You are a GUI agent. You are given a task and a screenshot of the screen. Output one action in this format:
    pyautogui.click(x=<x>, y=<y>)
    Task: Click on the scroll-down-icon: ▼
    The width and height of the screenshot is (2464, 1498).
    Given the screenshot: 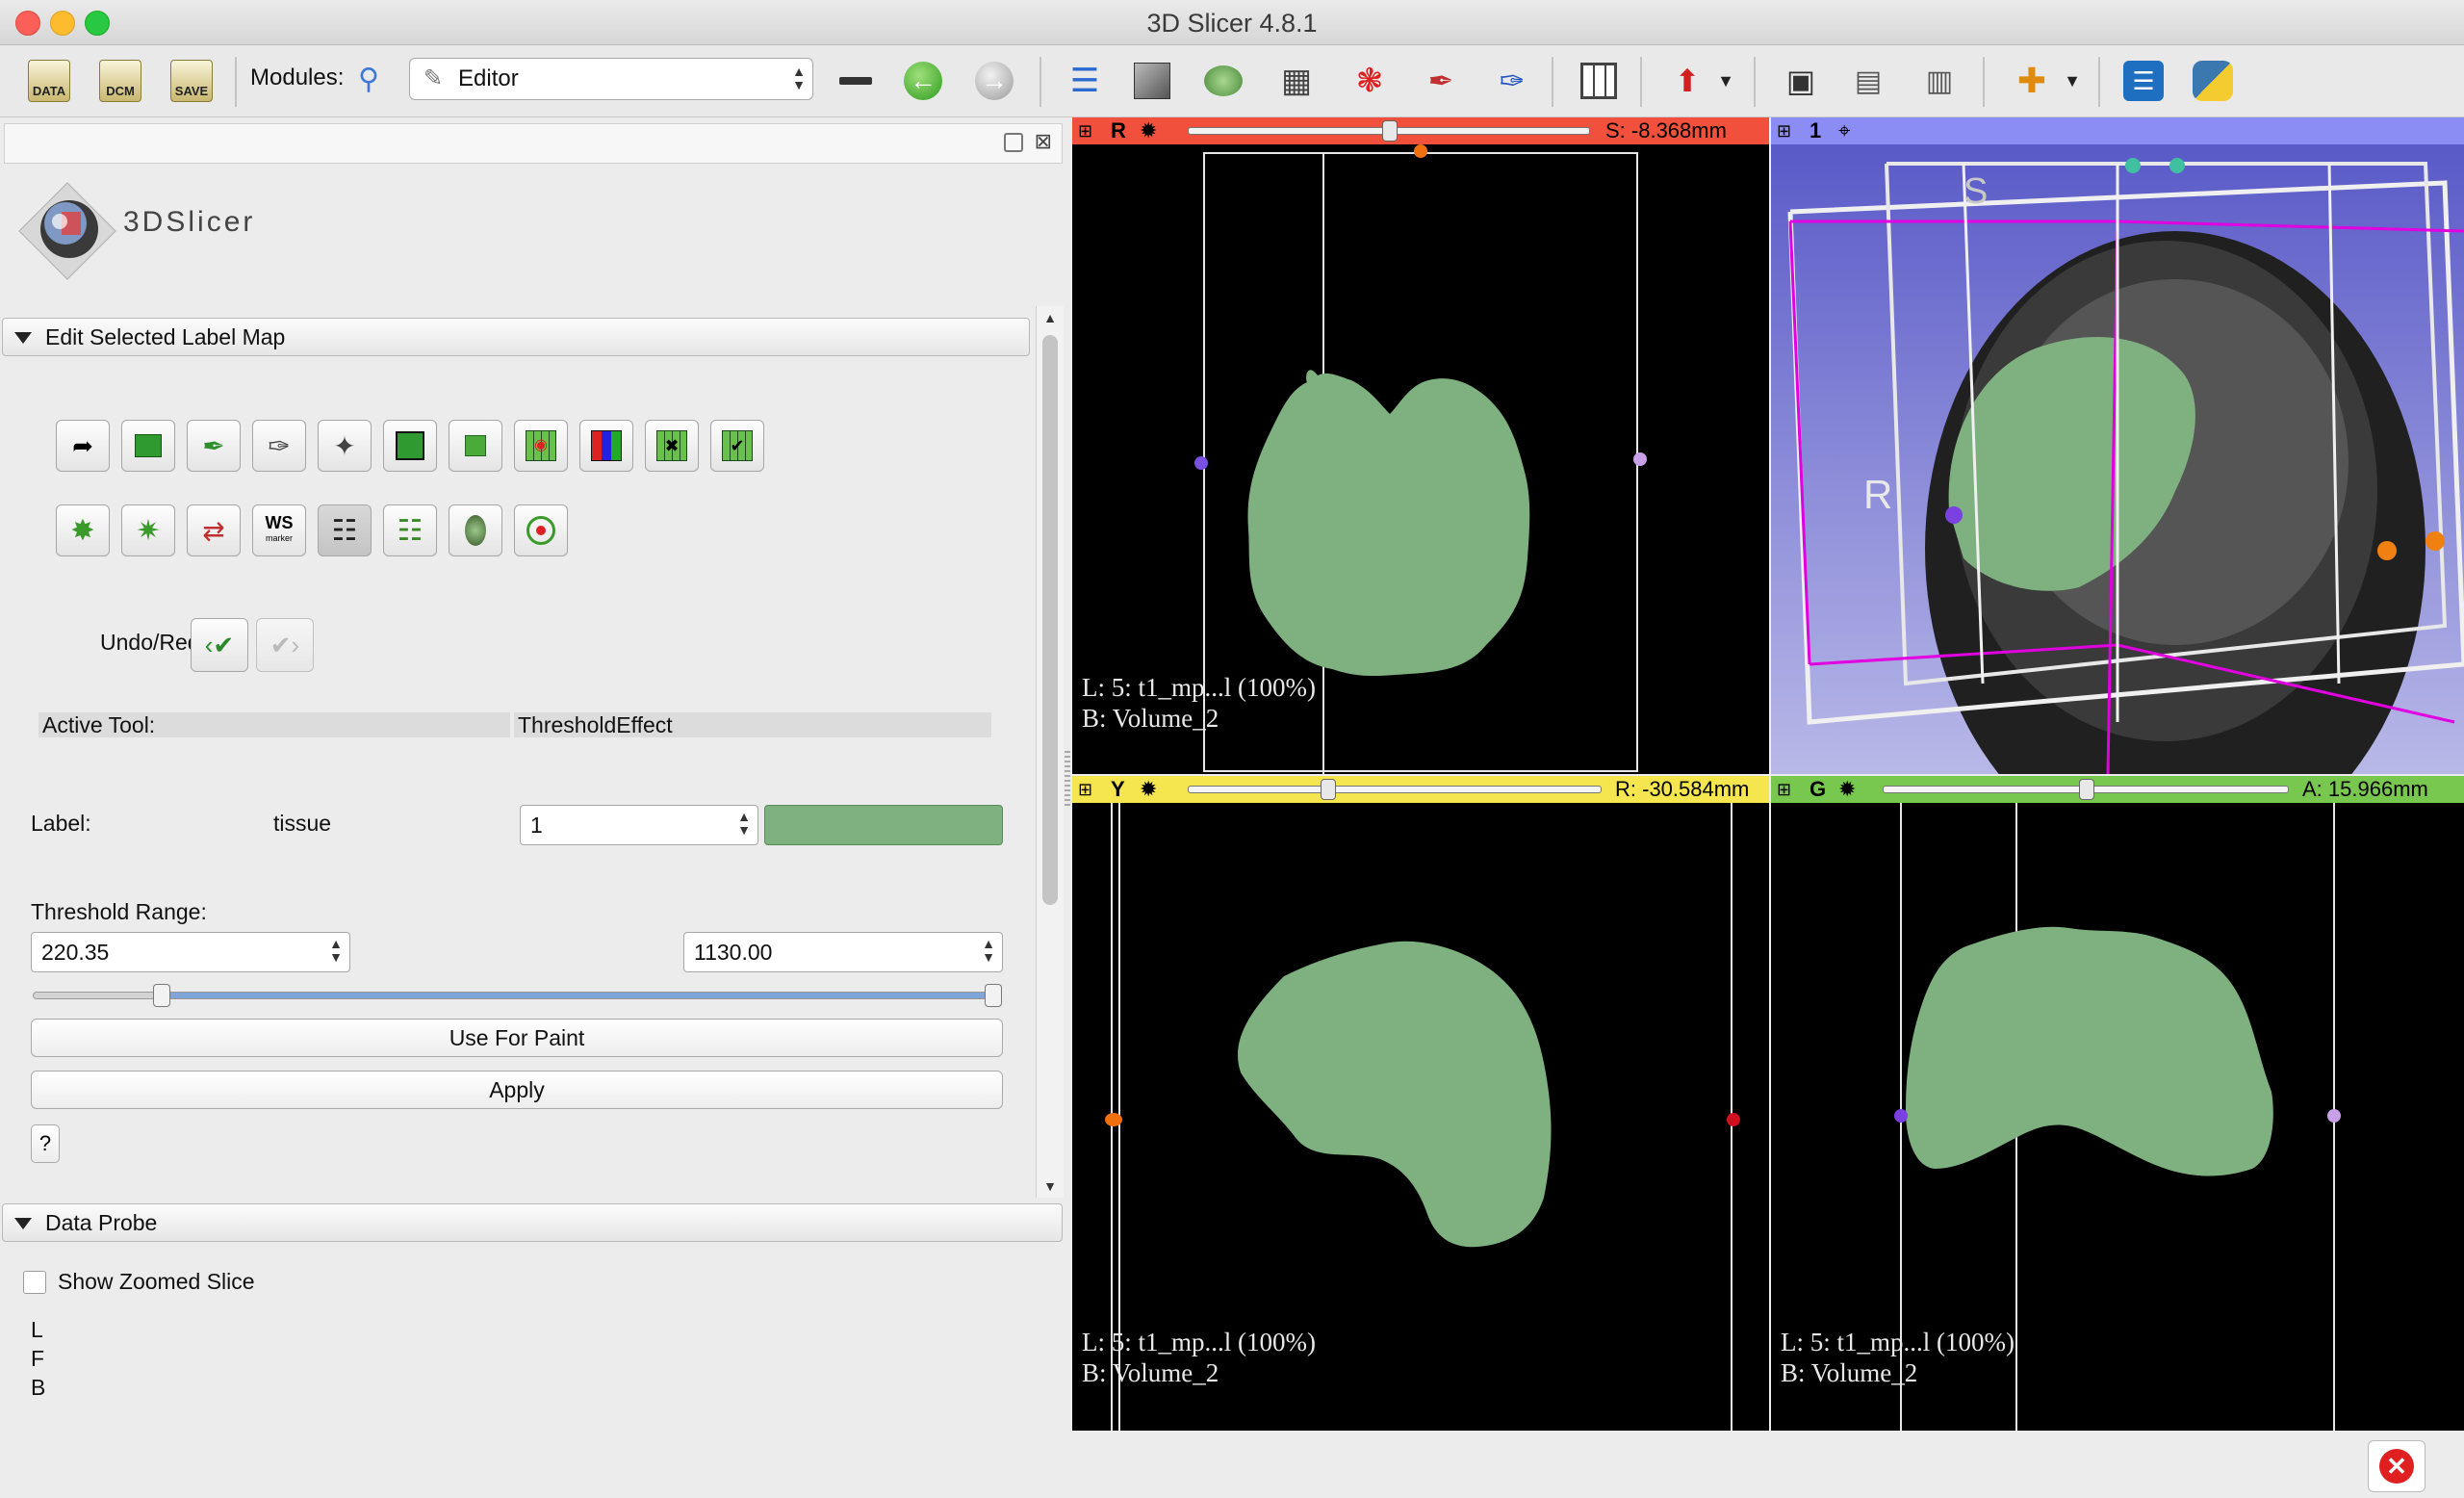 What is the action you would take?
    pyautogui.click(x=1050, y=1186)
    